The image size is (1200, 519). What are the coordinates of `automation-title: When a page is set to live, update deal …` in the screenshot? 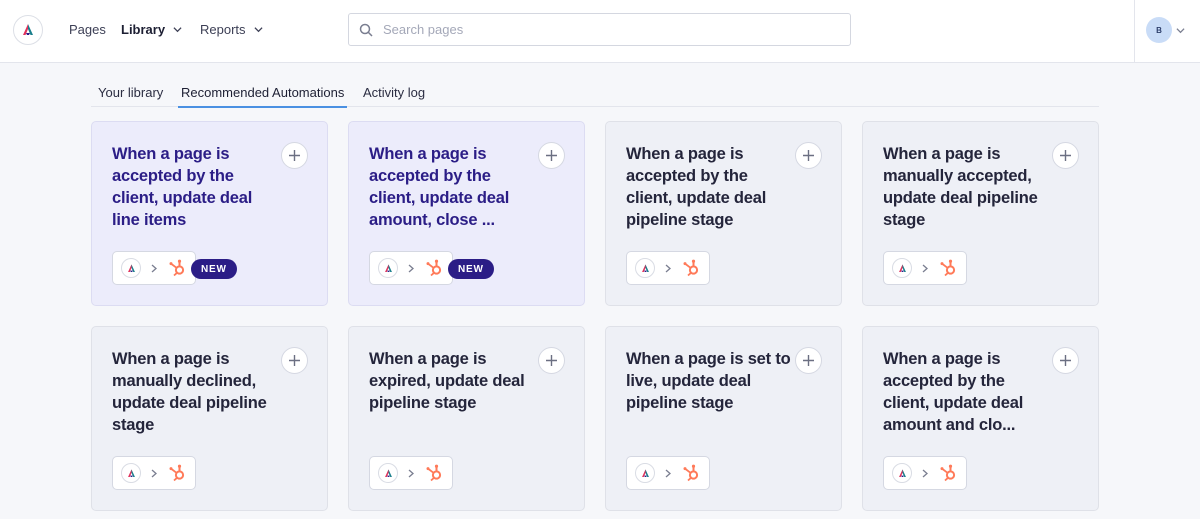 It's located at (708, 381).